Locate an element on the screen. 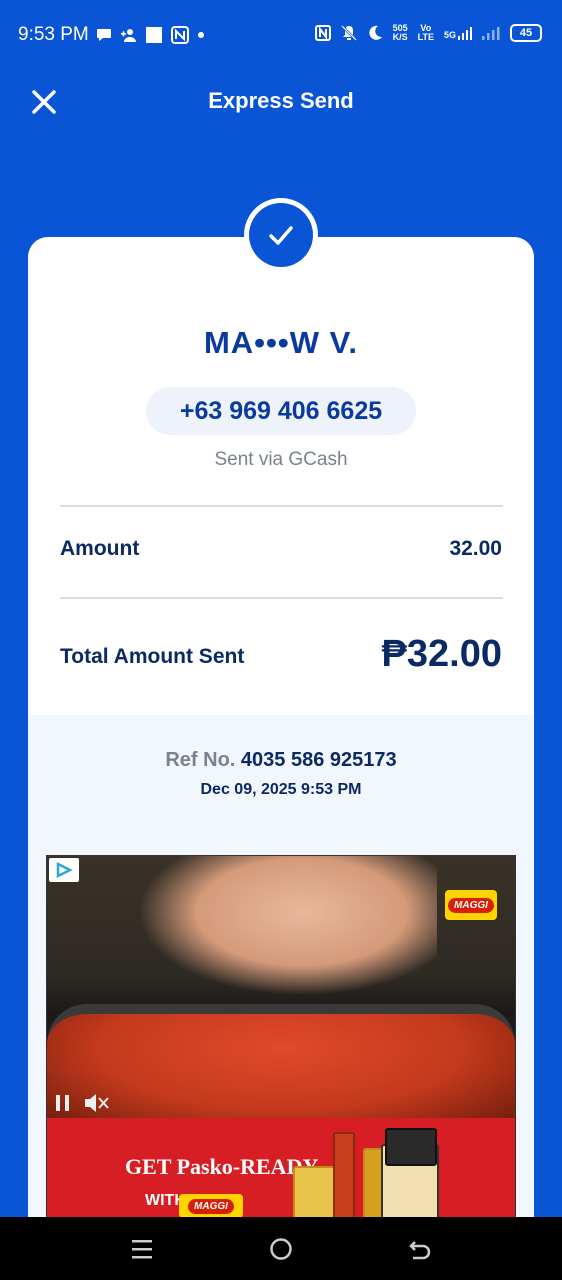 This screenshot has height=1280, width=562. volte-indicator: Vo LTE is located at coordinates (425, 32).